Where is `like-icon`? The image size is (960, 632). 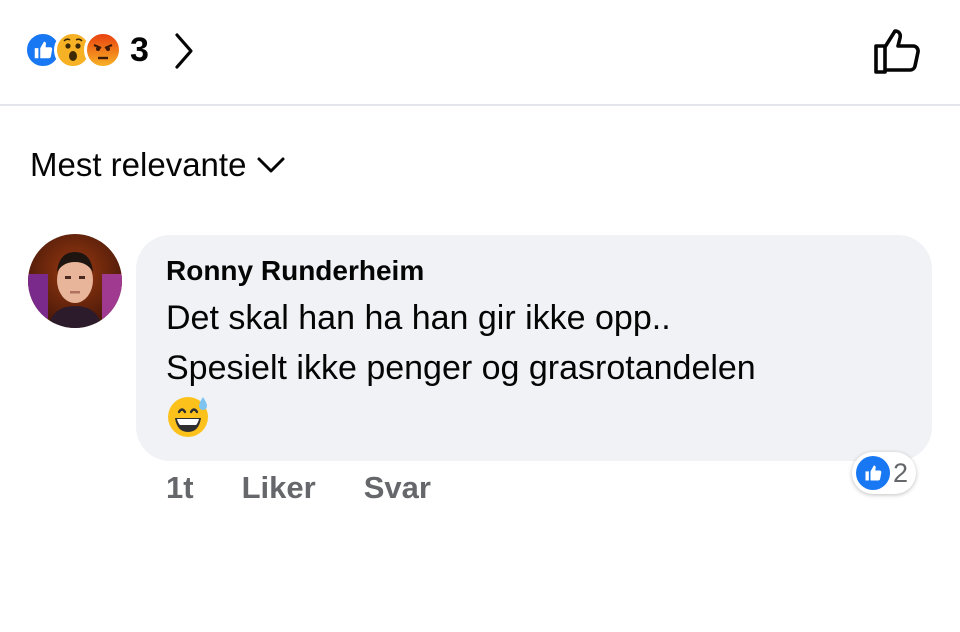
like-icon is located at coordinates (873, 473).